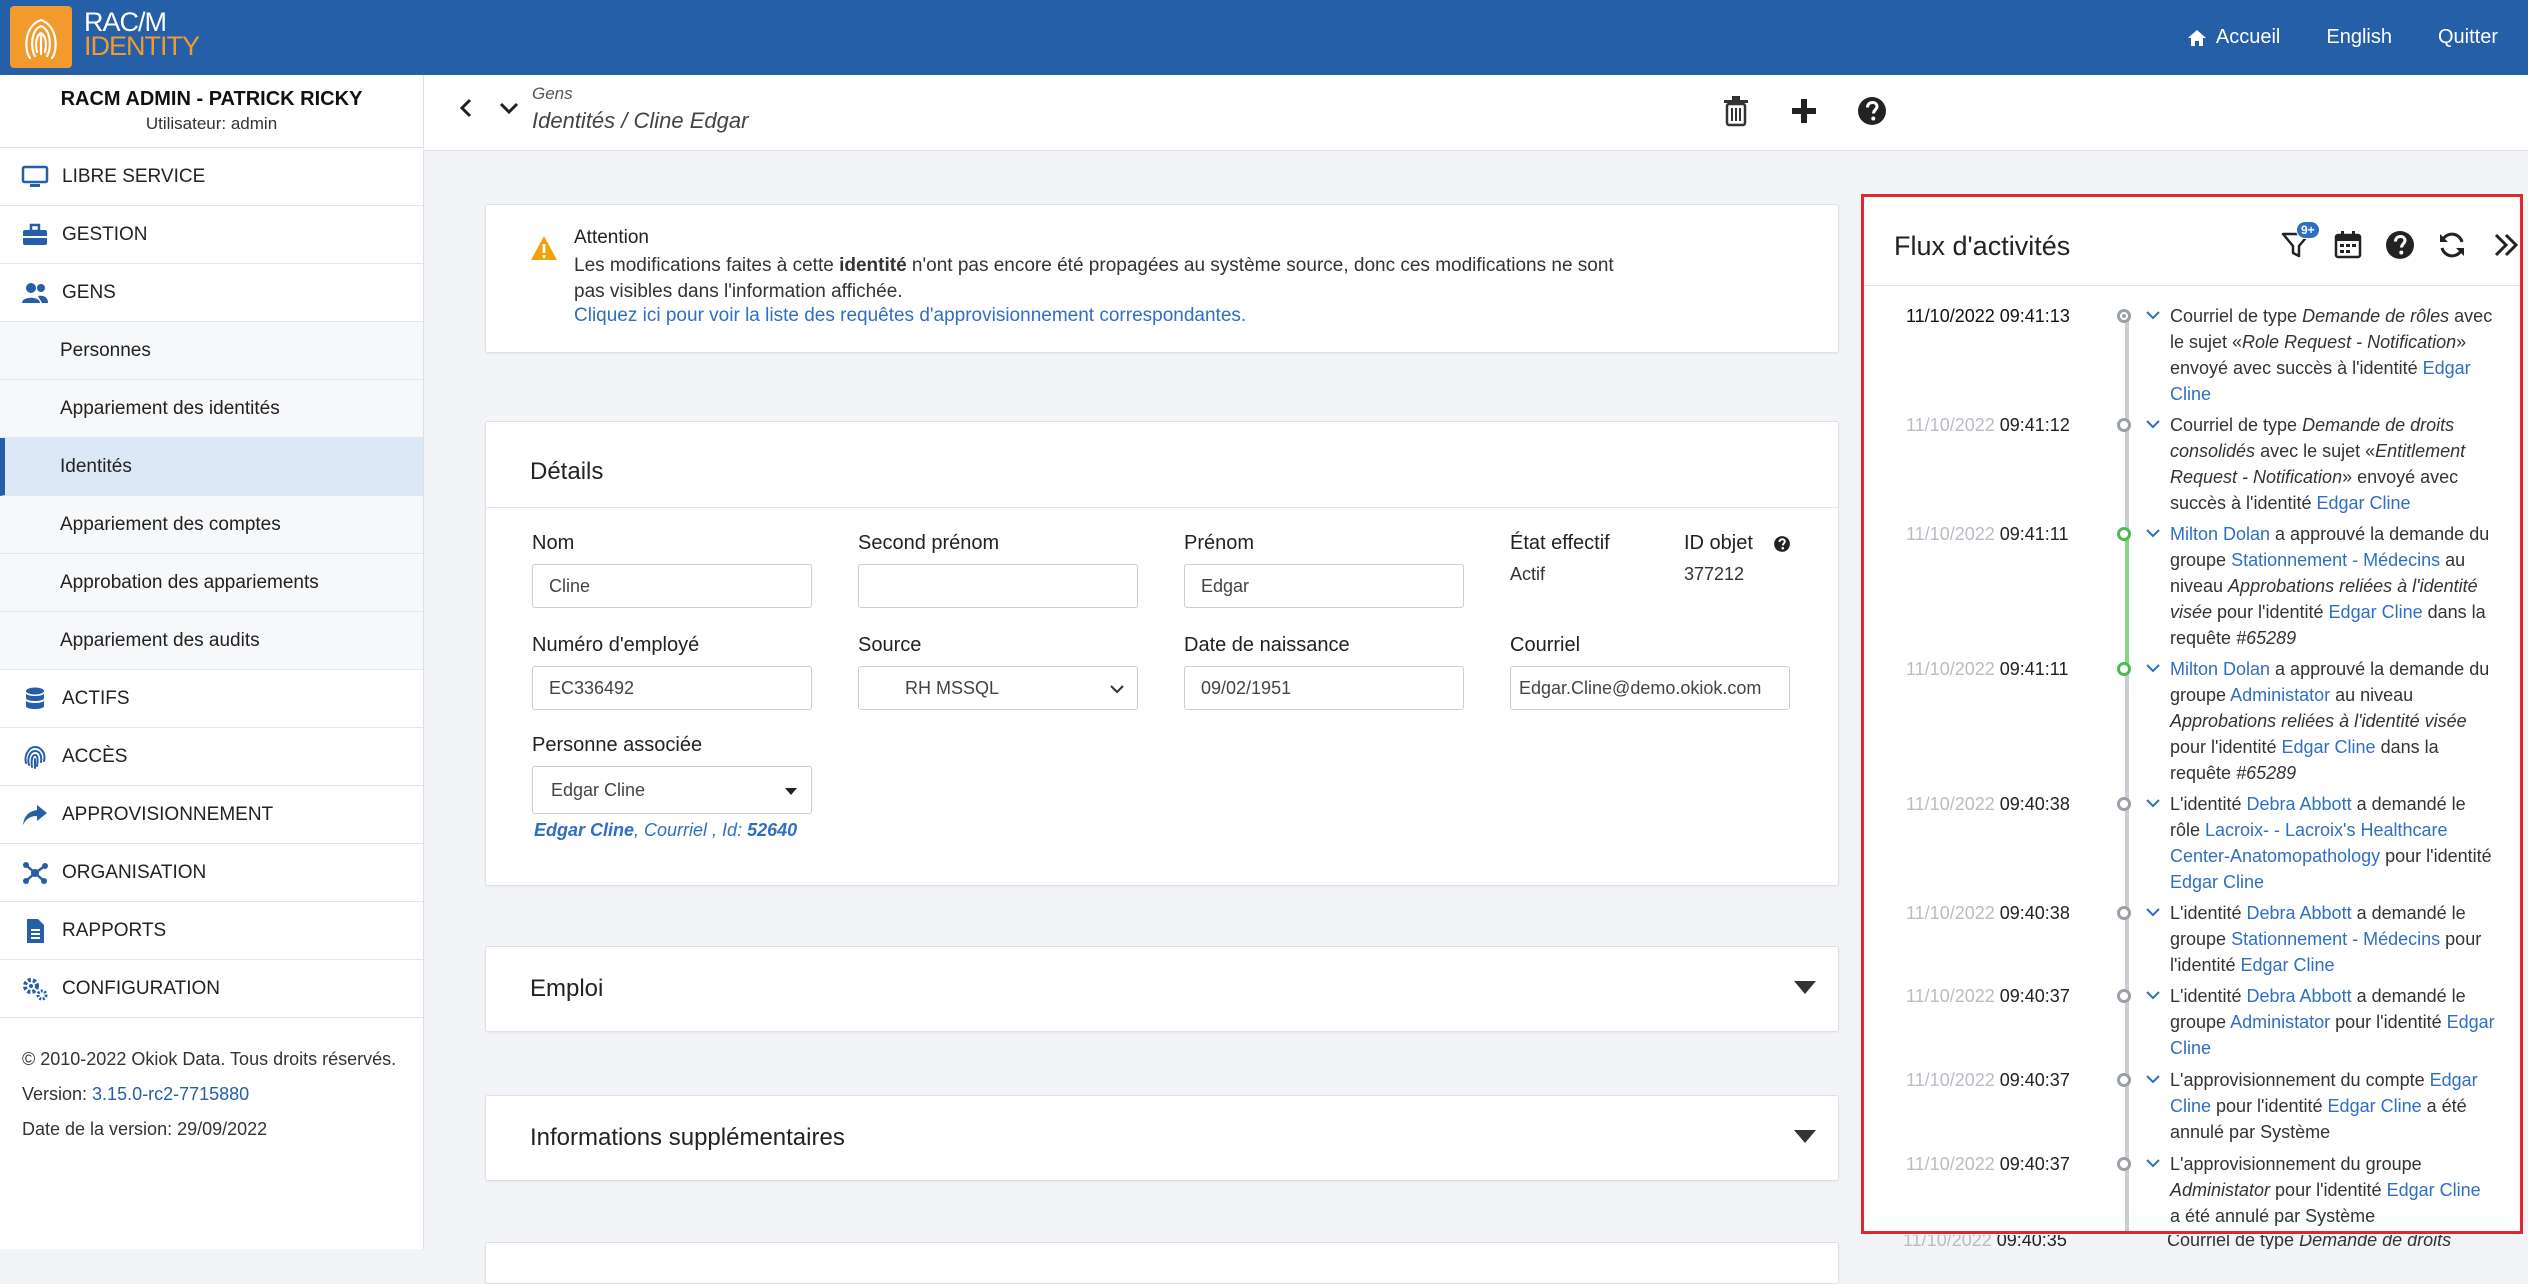 This screenshot has width=2528, height=1284. I want to click on double-chevron-right-icon, so click(2506, 245).